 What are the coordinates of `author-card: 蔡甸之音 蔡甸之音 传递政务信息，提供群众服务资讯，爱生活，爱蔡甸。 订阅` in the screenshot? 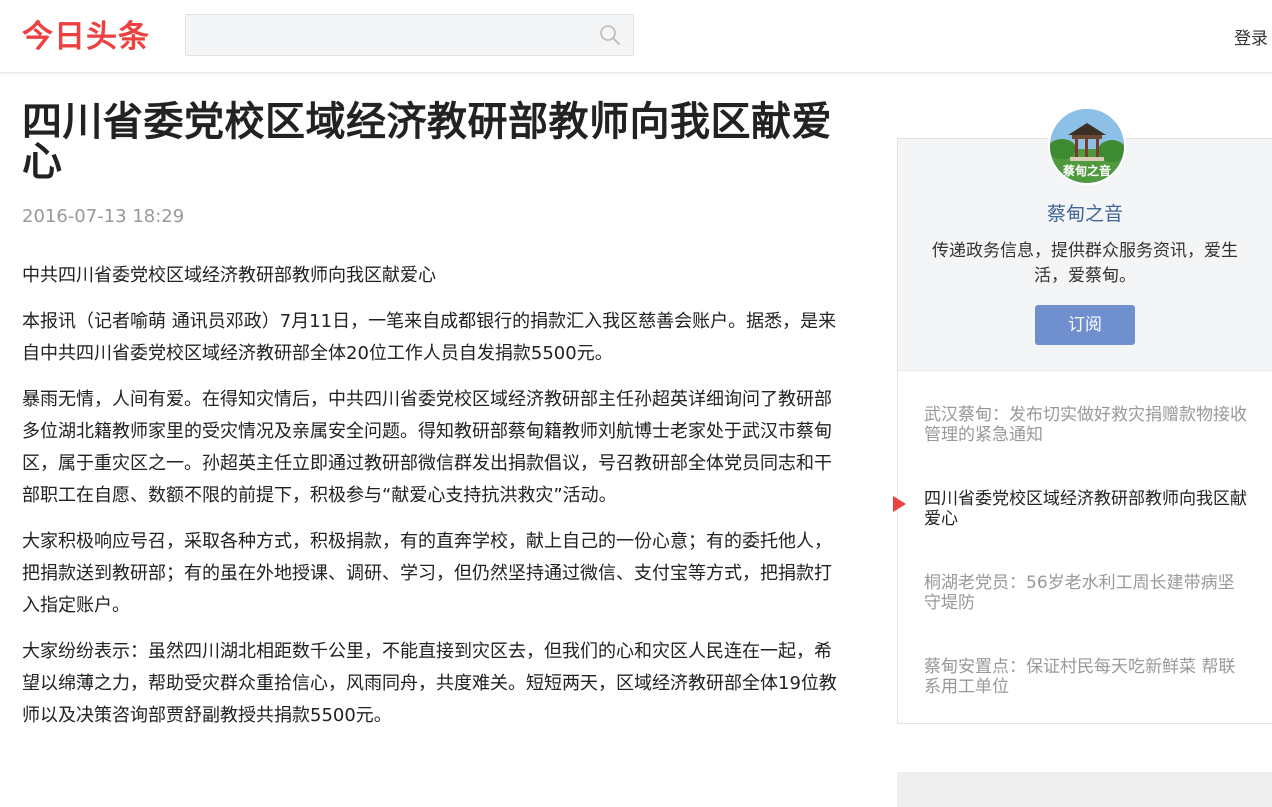 It's located at (1085, 239).